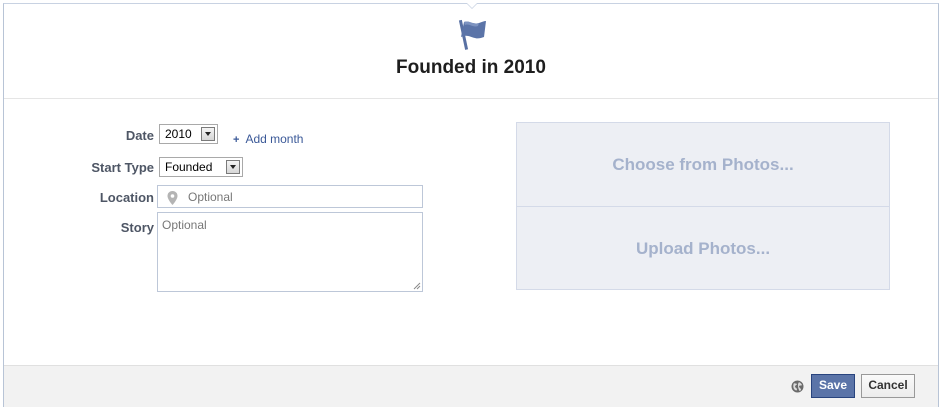 The width and height of the screenshot is (941, 409). I want to click on story-placeholder: Optional, so click(184, 225).